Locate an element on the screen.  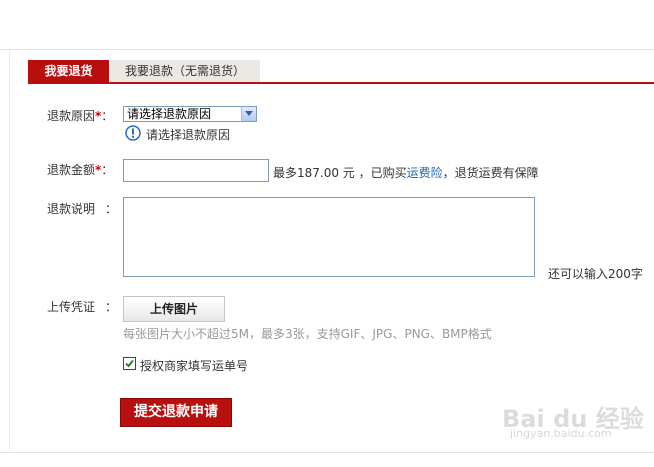
info-circle-icon is located at coordinates (133, 133).